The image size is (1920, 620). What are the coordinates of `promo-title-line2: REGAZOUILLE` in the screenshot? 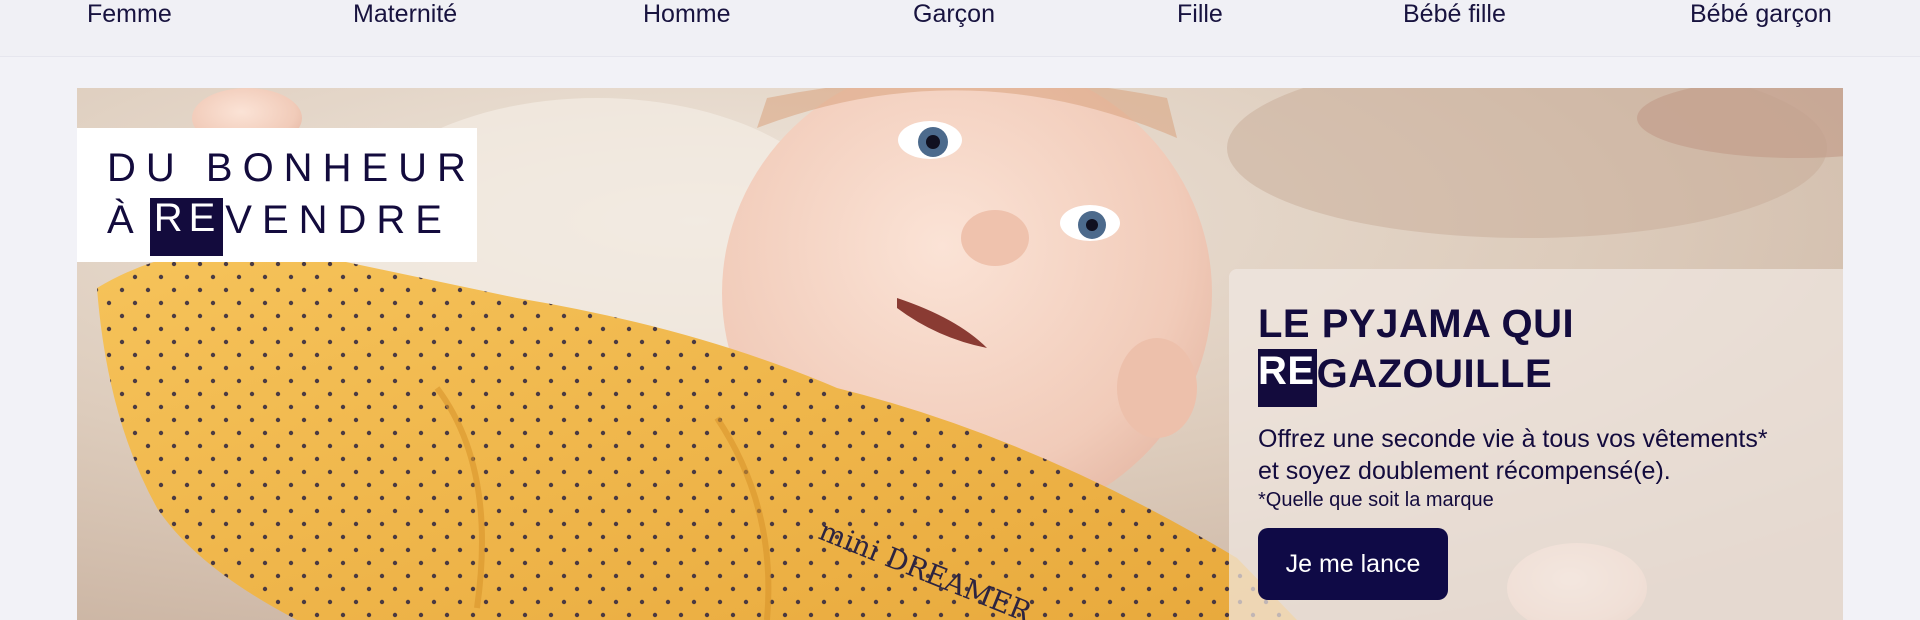 It's located at (1416, 378).